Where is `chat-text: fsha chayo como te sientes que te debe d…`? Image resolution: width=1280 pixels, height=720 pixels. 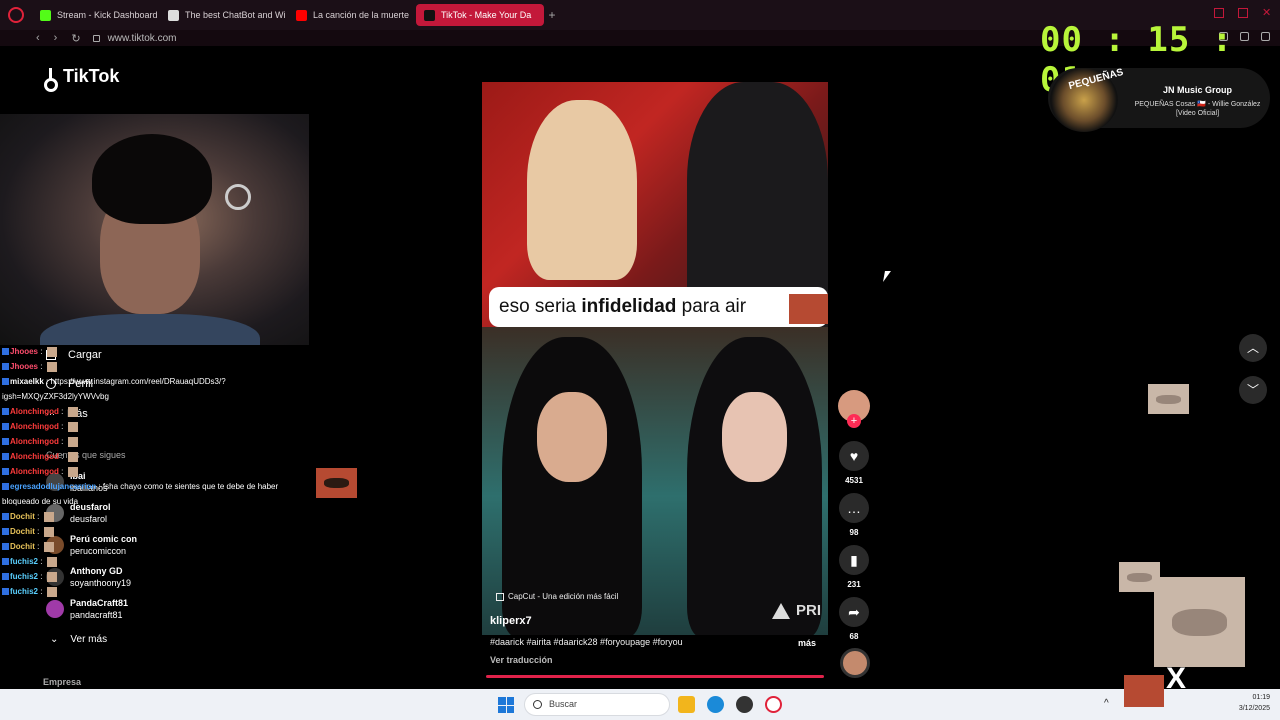 chat-text: fsha chayo como te sientes que te debe d… is located at coordinates (190, 486).